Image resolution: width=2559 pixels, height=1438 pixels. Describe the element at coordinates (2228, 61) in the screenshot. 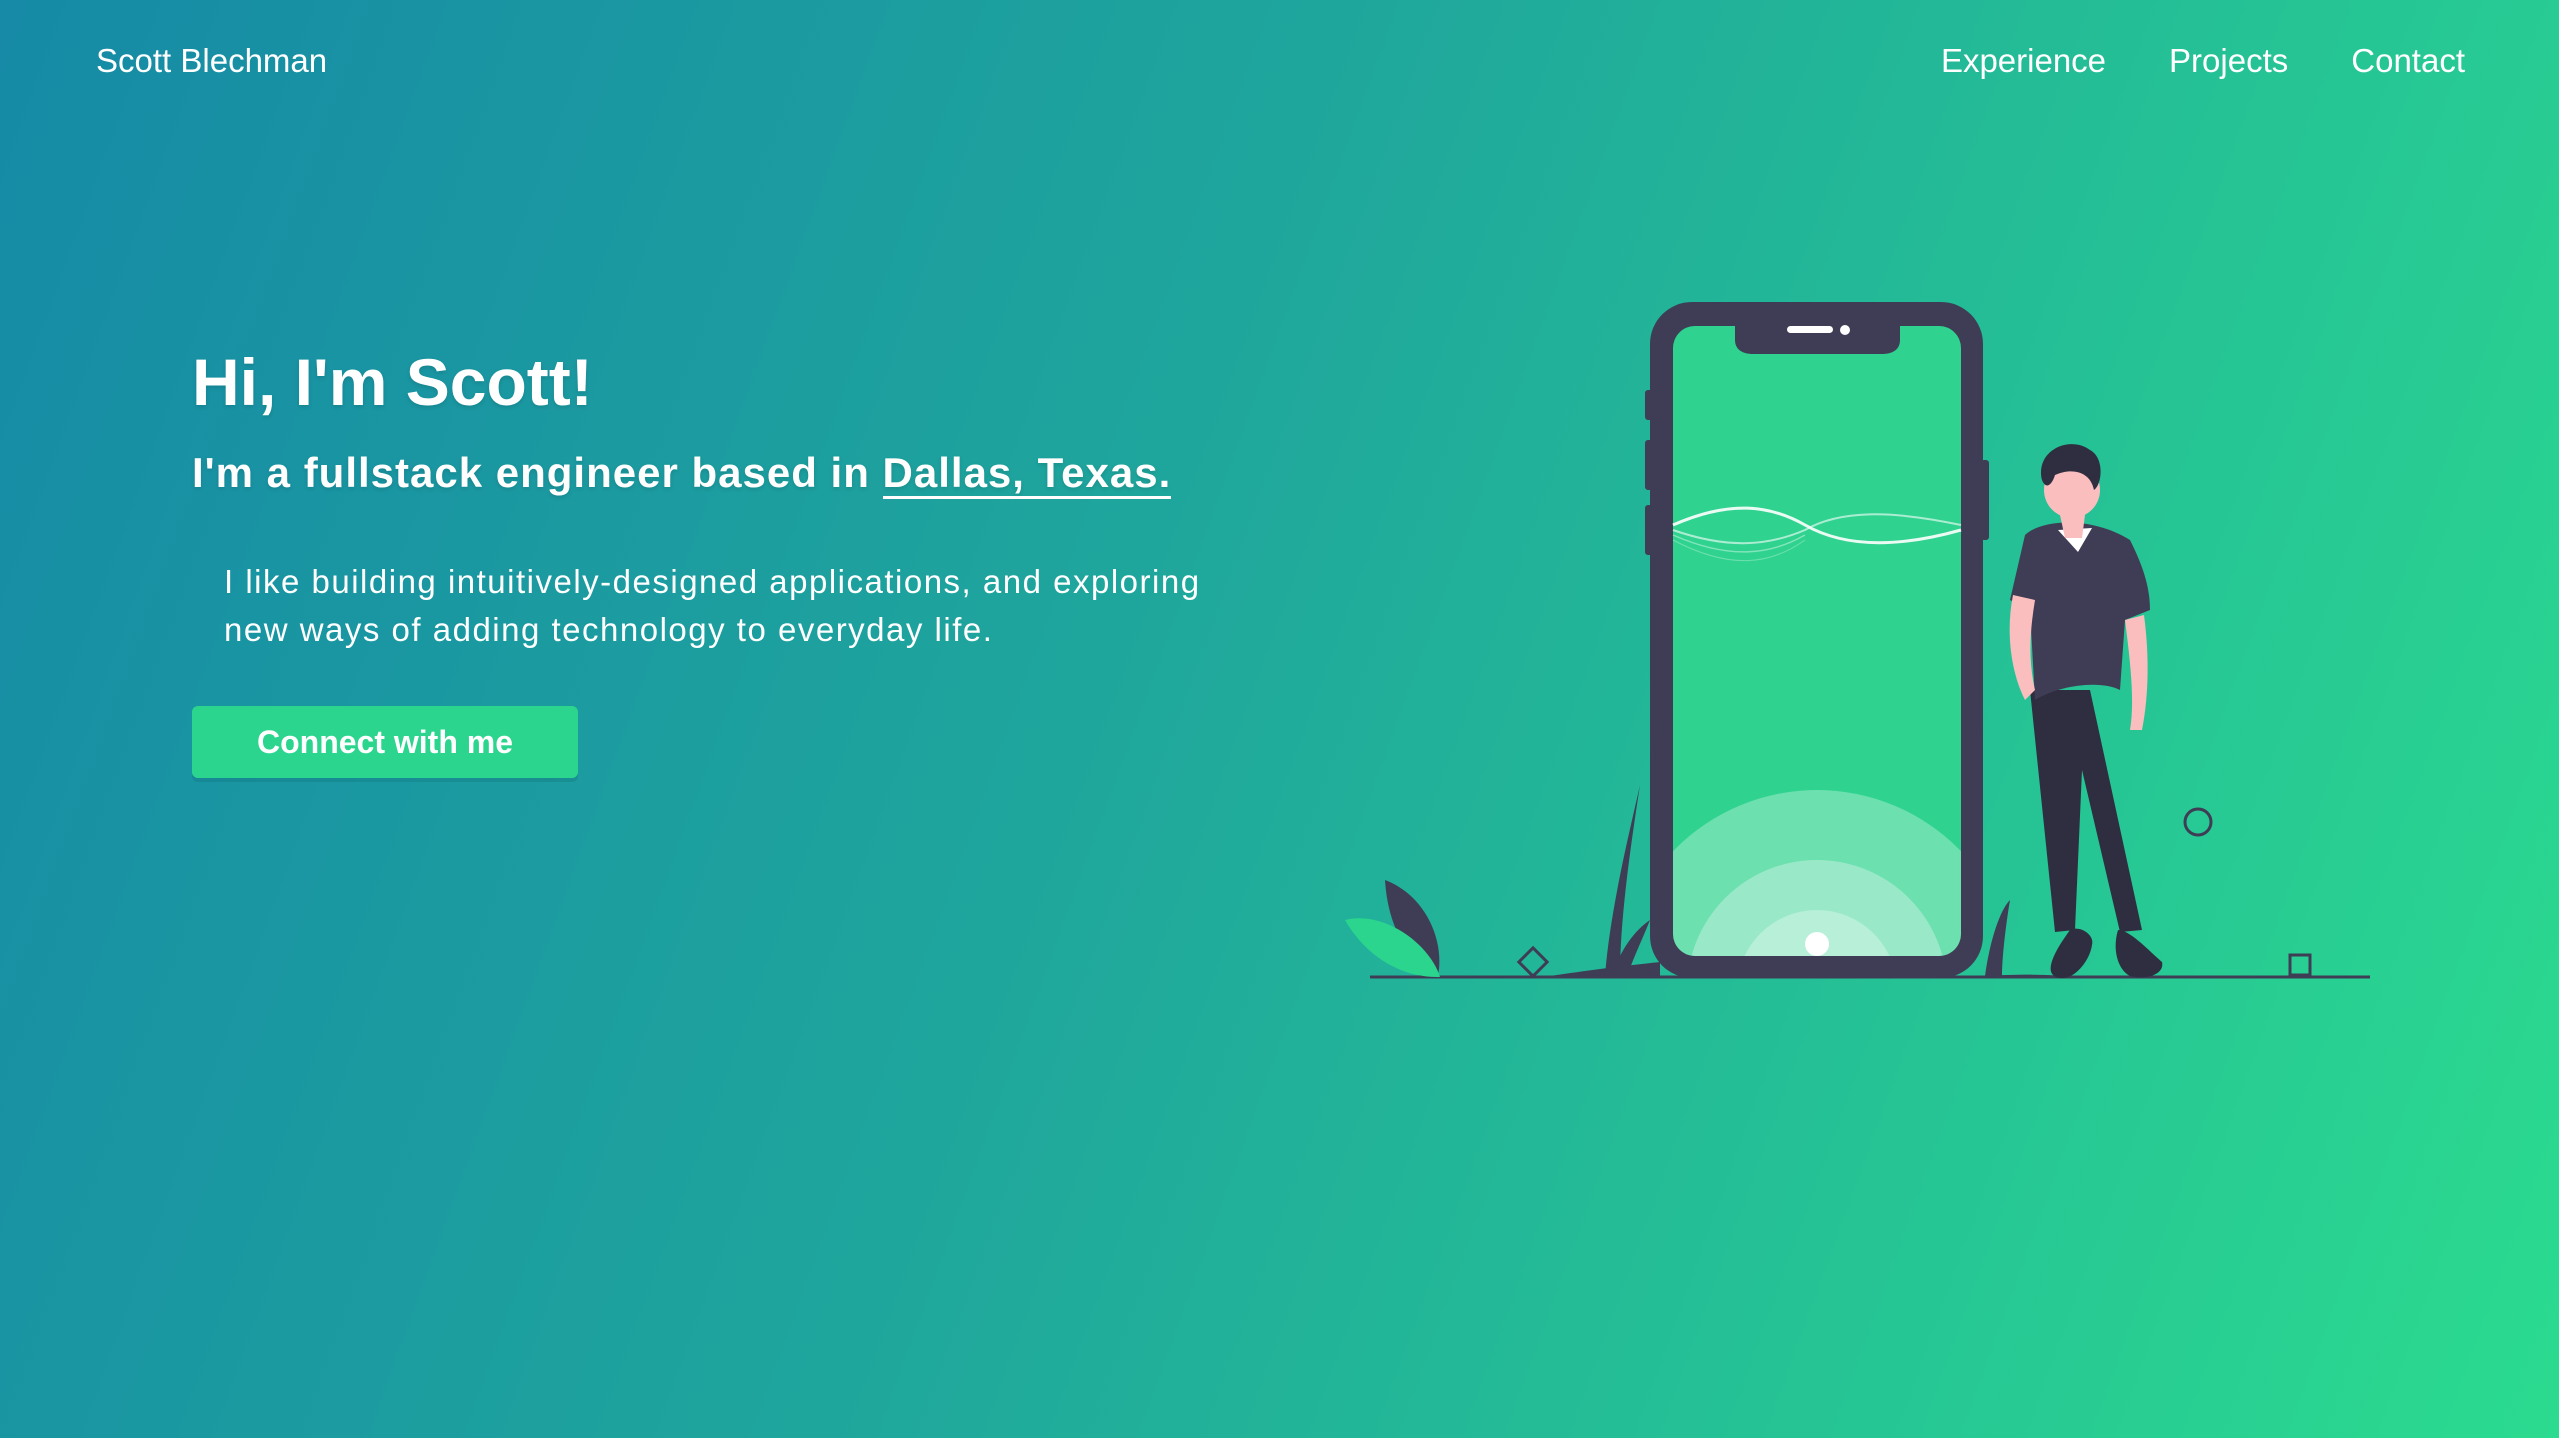

I see `nav-link-projects: Projects` at that location.